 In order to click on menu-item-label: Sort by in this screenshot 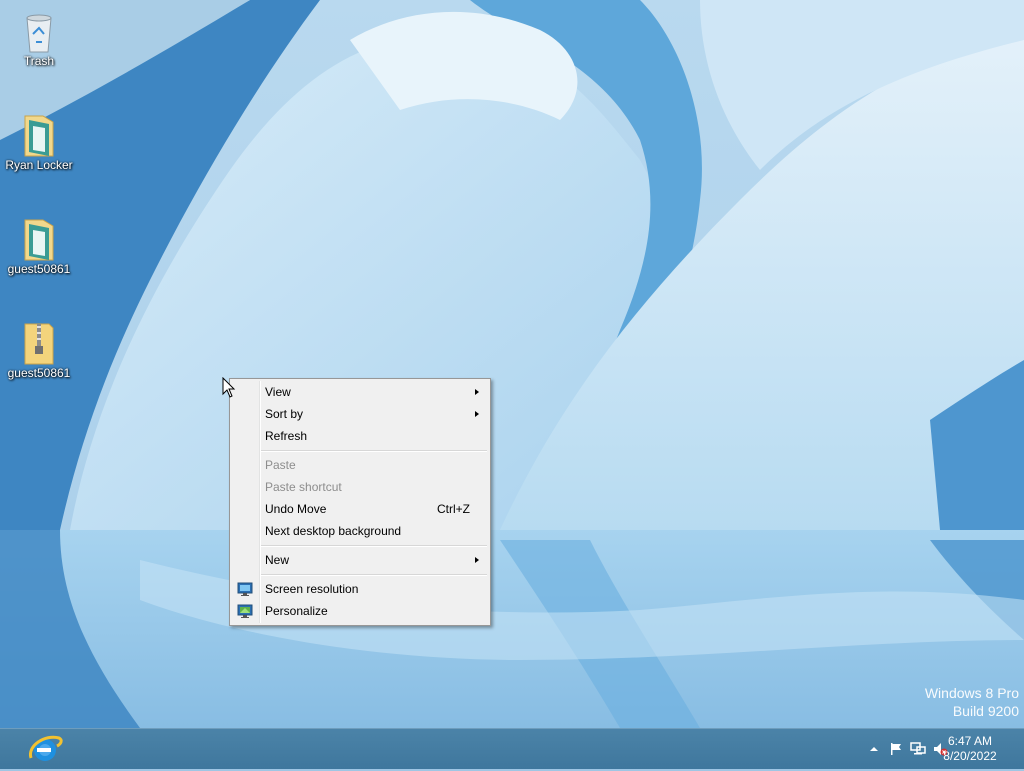, I will do `click(284, 414)`.